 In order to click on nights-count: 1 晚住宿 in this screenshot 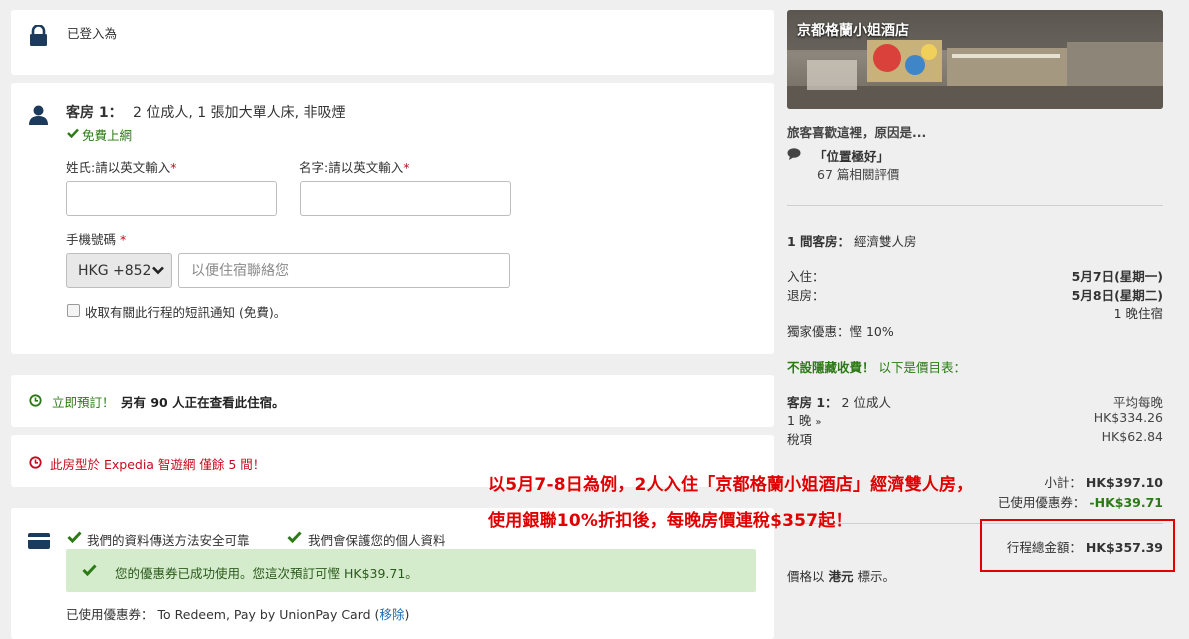, I will do `click(1138, 313)`.